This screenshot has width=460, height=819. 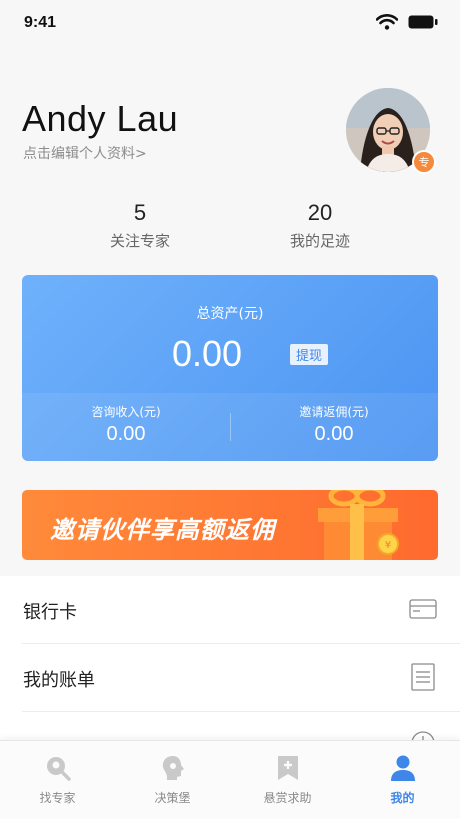 I want to click on status-icons, so click(x=407, y=22).